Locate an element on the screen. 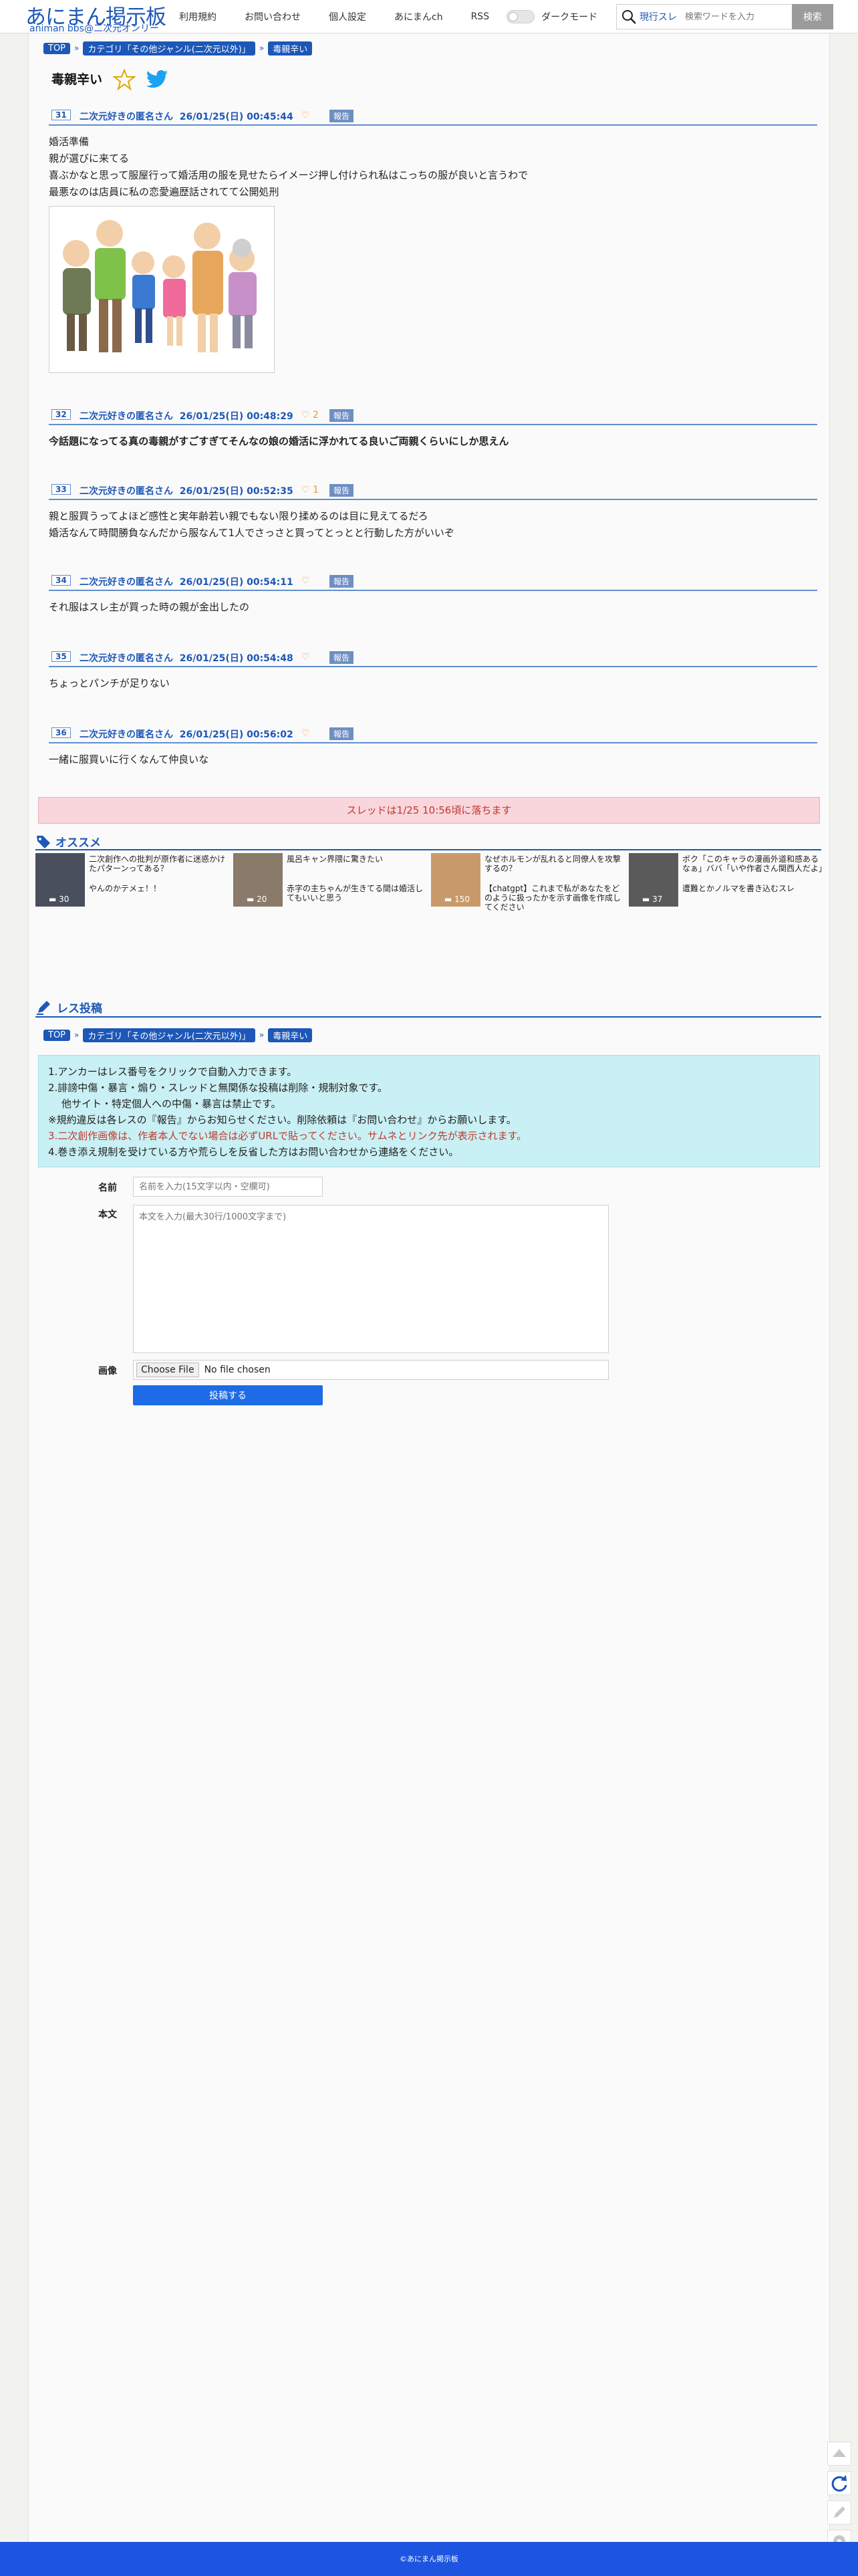 The image size is (858, 2576). post-author: 二次元好きの匿名さん 26/01/25(日) 00:54:48 is located at coordinates (186, 658).